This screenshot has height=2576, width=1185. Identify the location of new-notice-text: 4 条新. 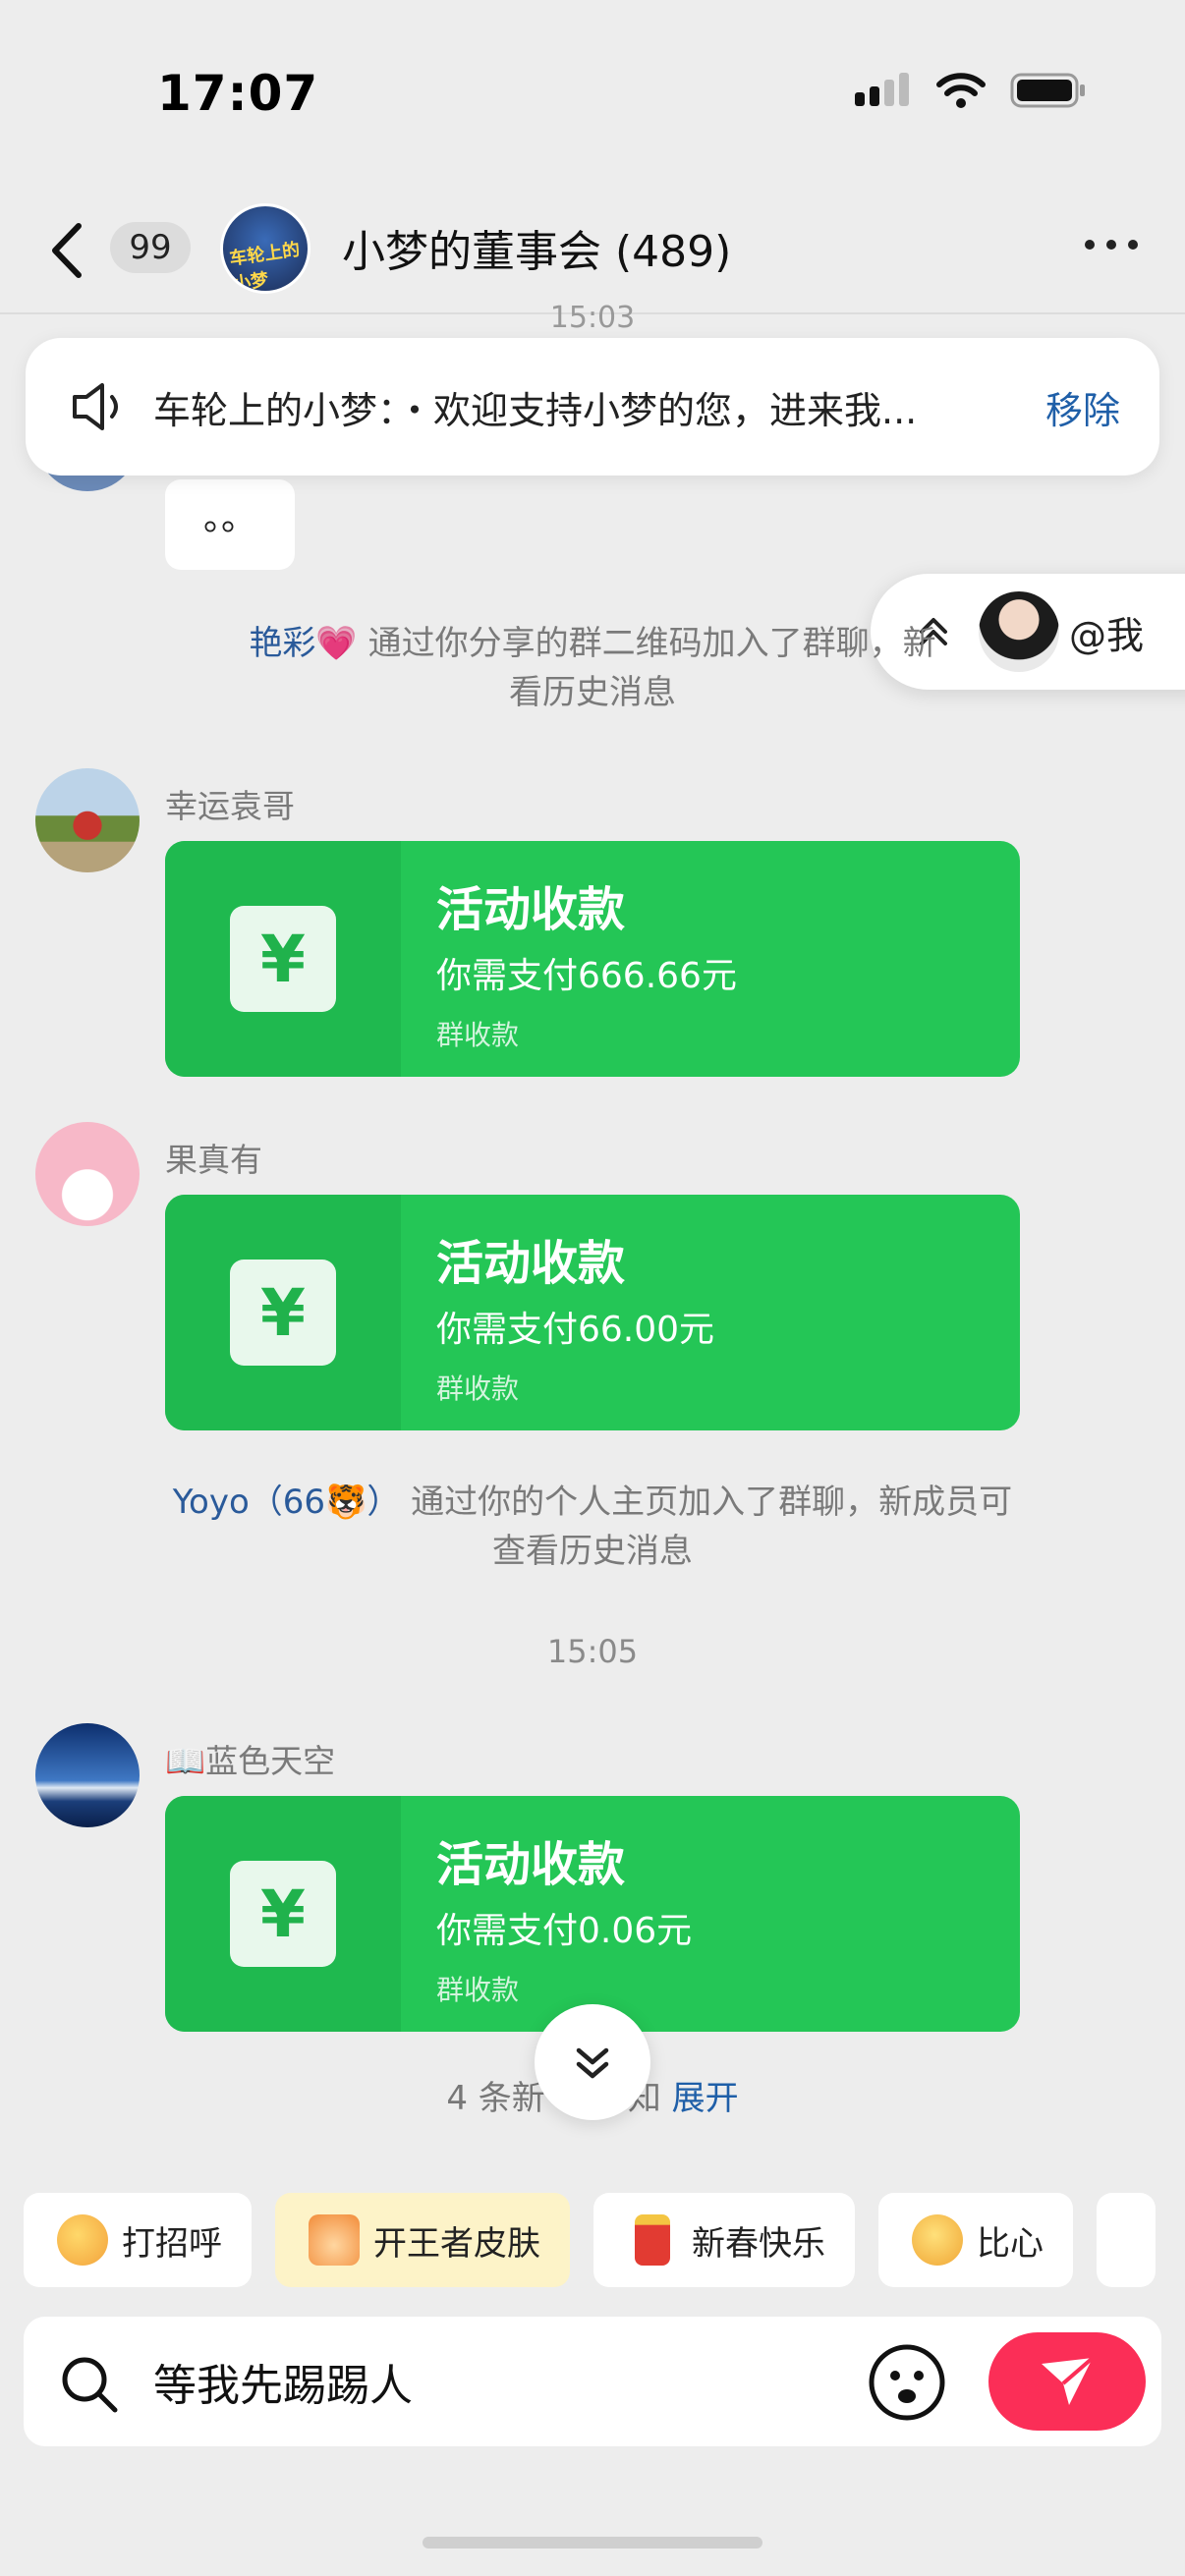
(496, 2098).